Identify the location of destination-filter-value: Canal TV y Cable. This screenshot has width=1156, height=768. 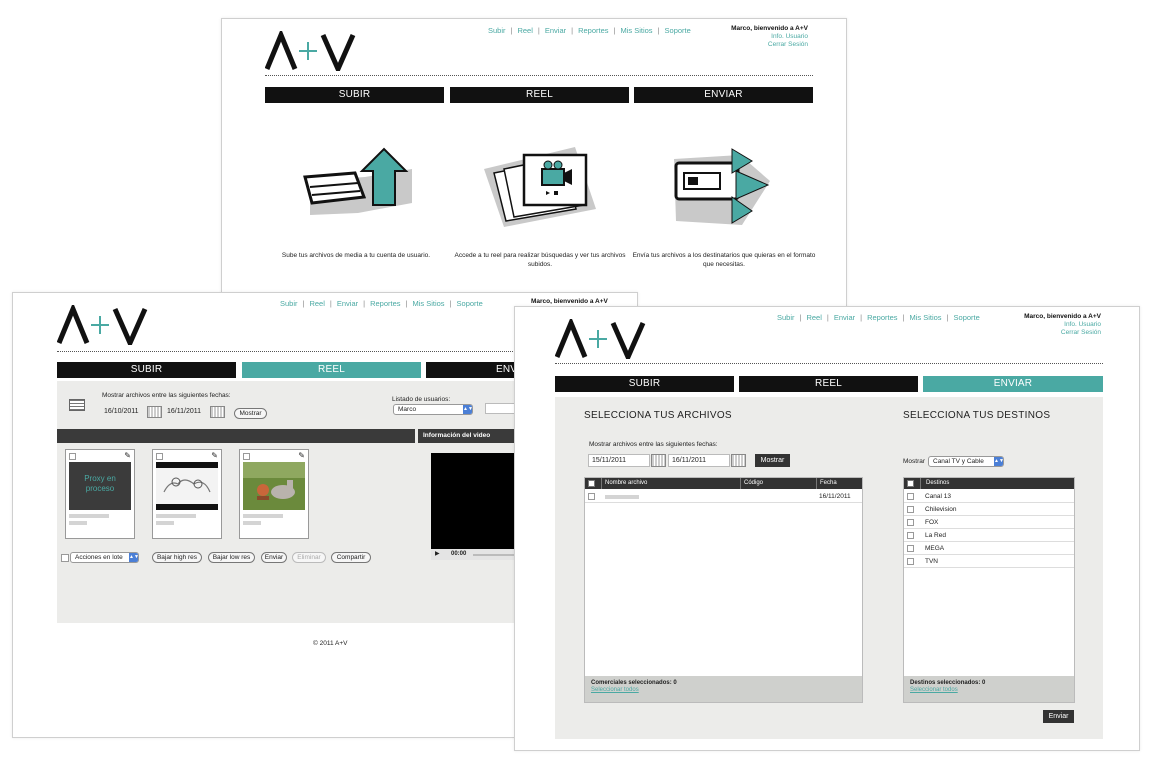
(958, 461).